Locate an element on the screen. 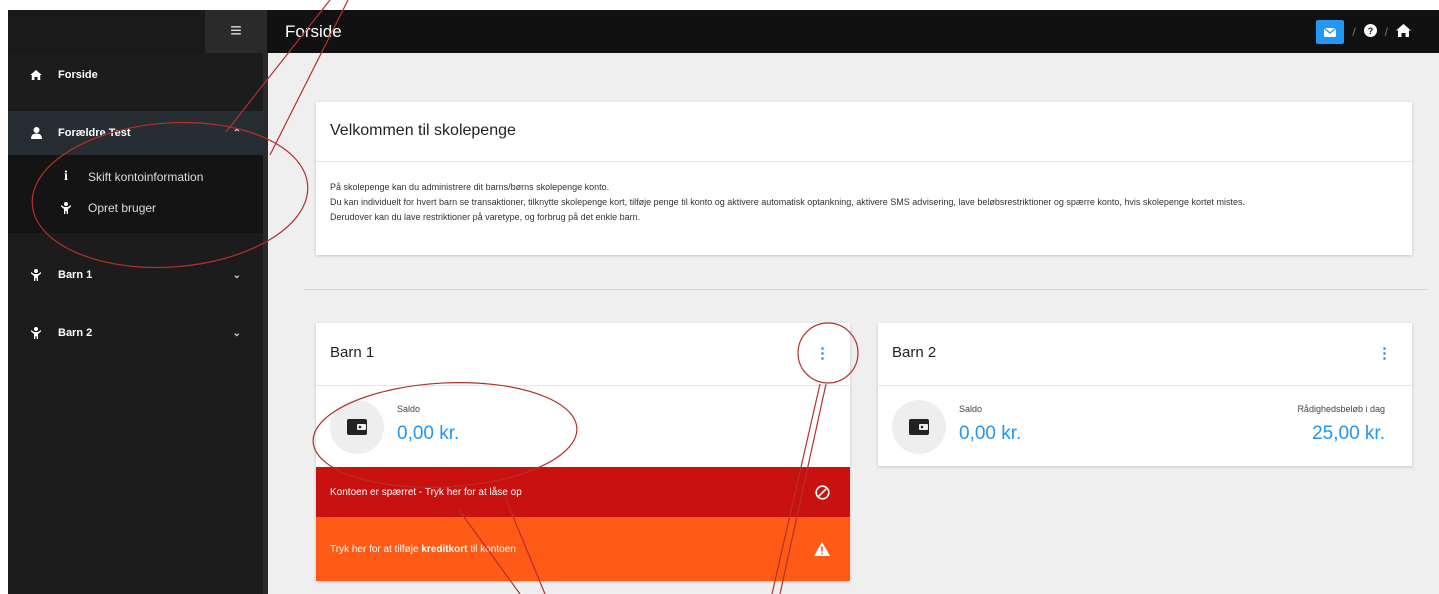 Image resolution: width=1439 pixels, height=594 pixels. info-icon: i is located at coordinates (66, 176).